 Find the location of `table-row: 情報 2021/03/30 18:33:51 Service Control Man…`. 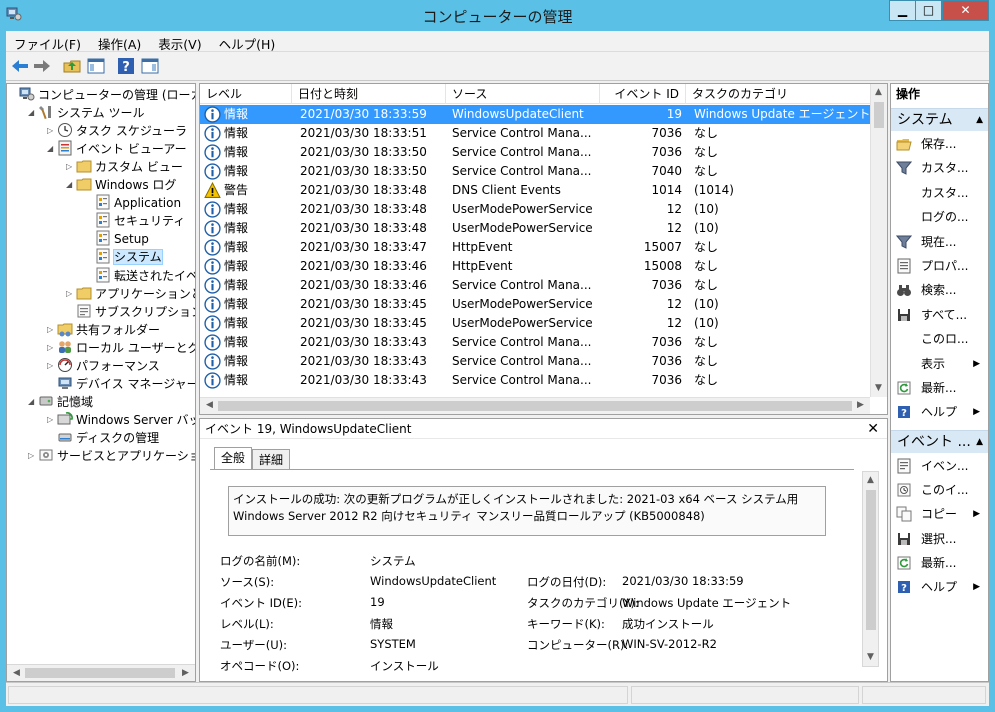

table-row: 情報 2021/03/30 18:33:51 Service Control Man… is located at coordinates (535, 133).